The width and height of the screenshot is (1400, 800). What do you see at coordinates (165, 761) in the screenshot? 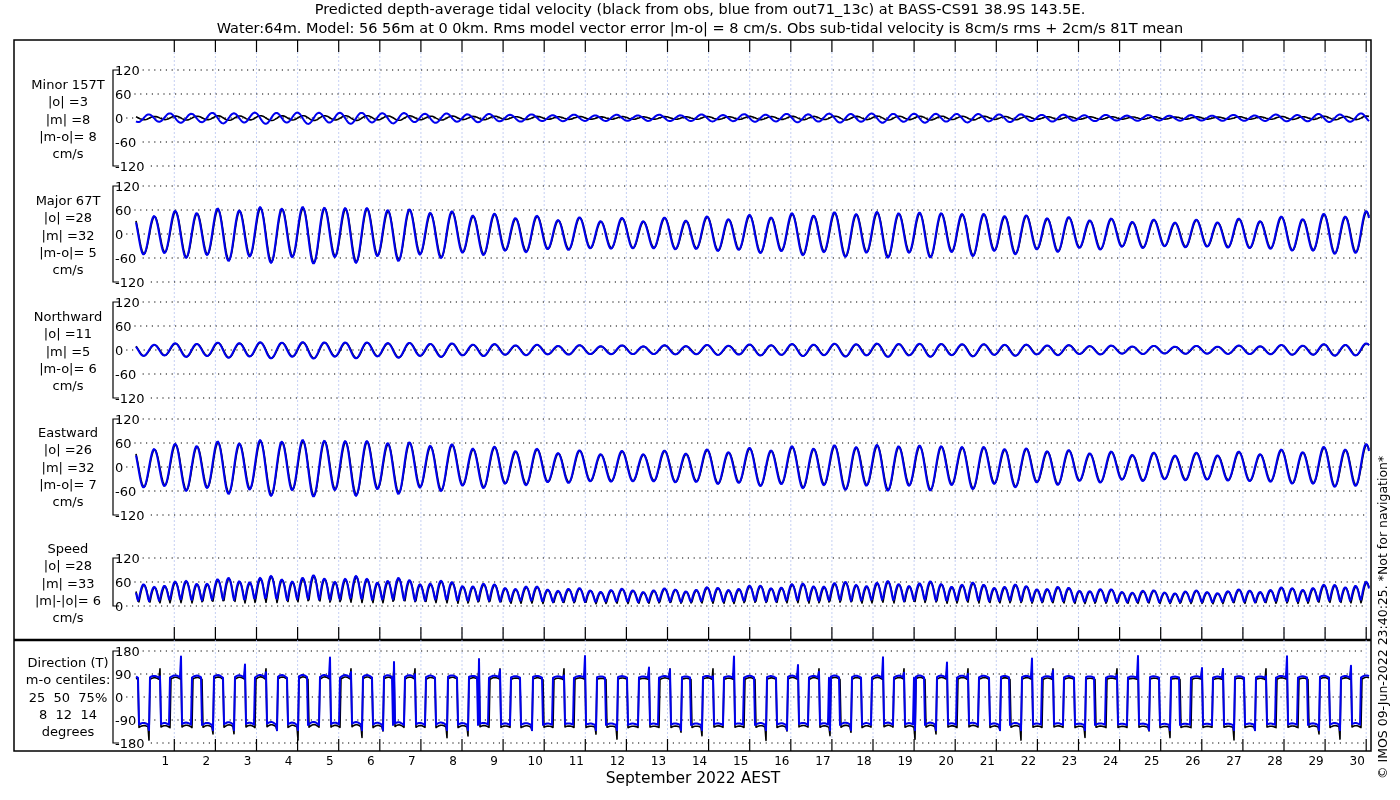
I see `axis-tick-label: 1` at bounding box center [165, 761].